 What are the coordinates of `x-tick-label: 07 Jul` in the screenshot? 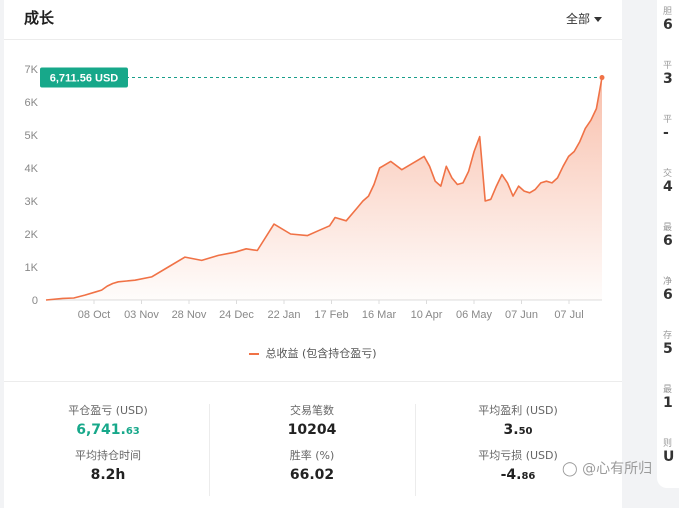 It's located at (568, 315).